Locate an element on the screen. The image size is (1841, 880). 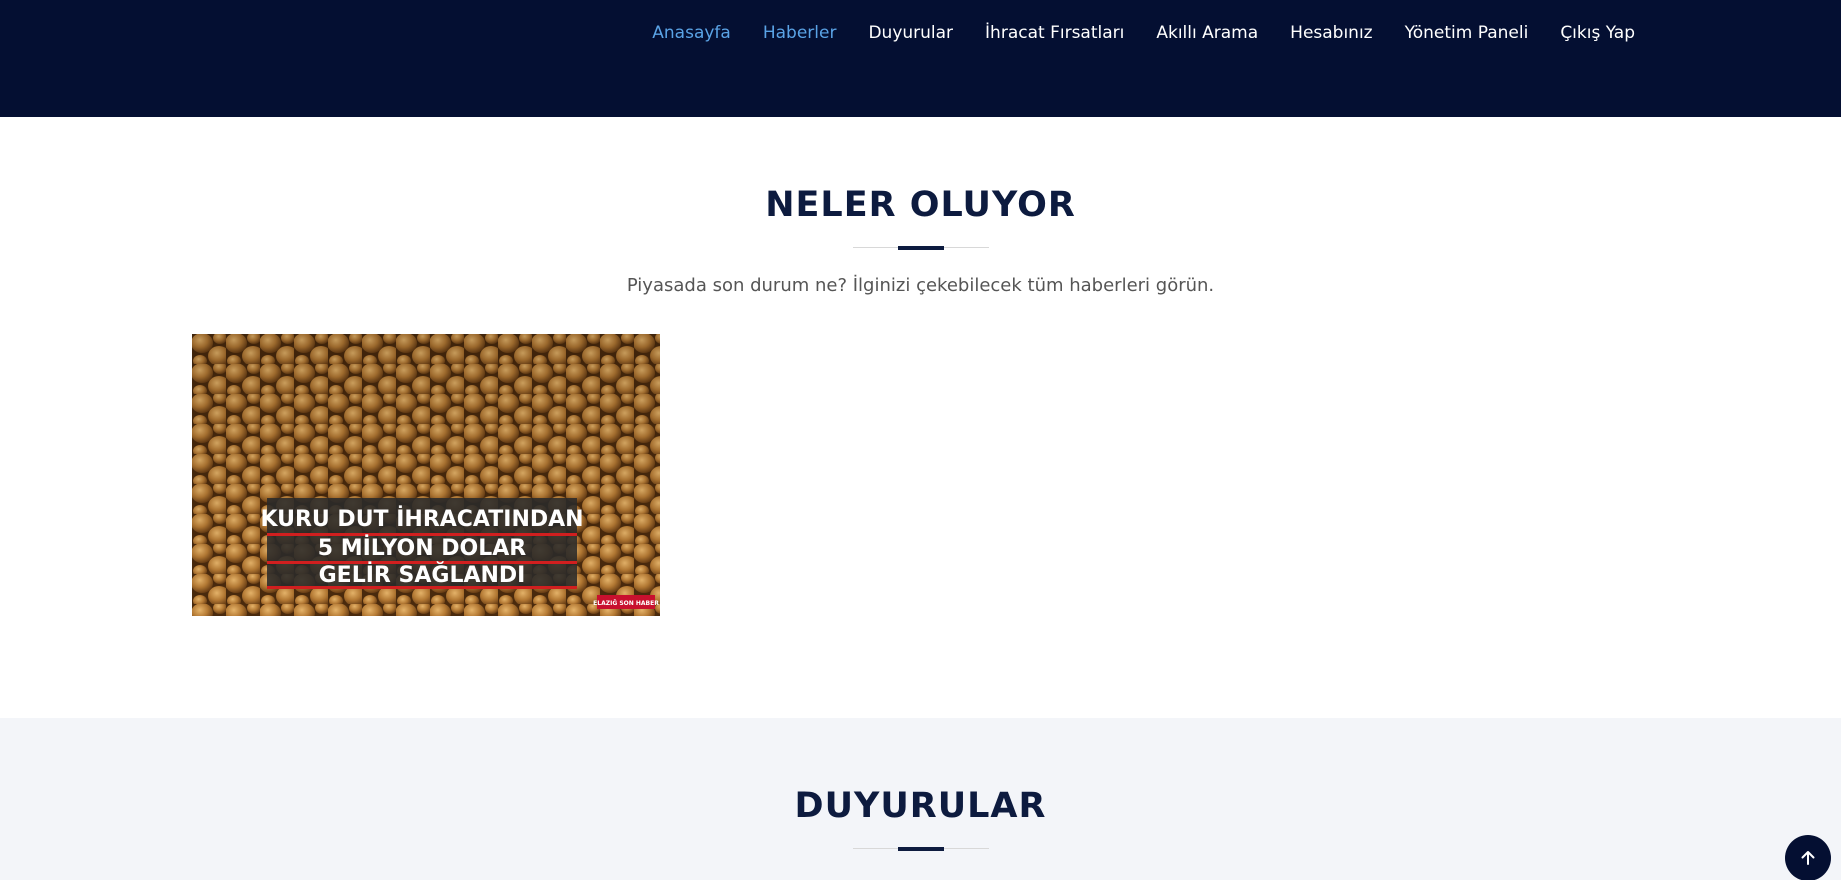
news-card-watermark: ELAZIĞ SON HABER is located at coordinates (626, 603).